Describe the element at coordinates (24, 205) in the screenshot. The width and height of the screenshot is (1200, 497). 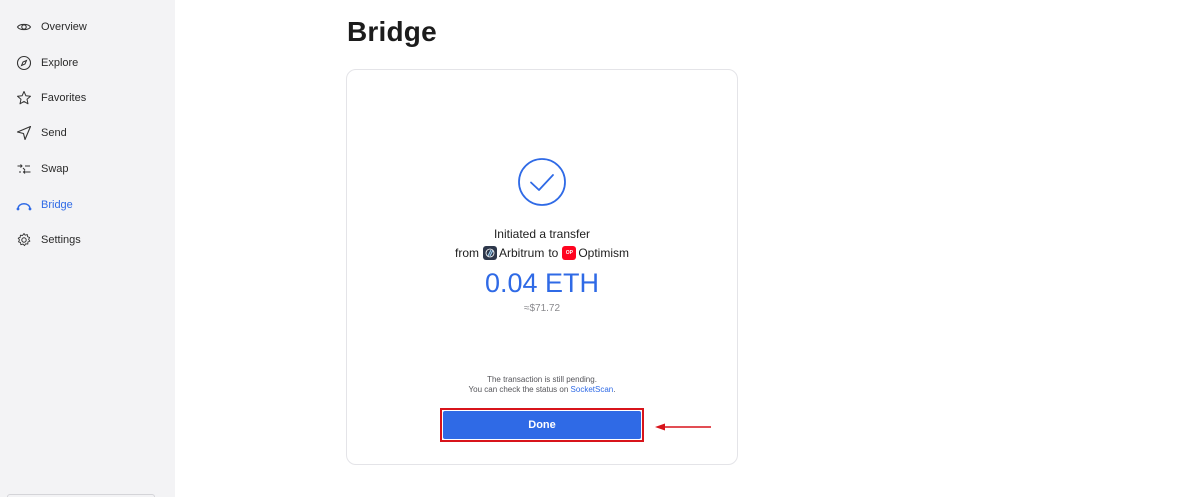
I see `bridge-icon` at that location.